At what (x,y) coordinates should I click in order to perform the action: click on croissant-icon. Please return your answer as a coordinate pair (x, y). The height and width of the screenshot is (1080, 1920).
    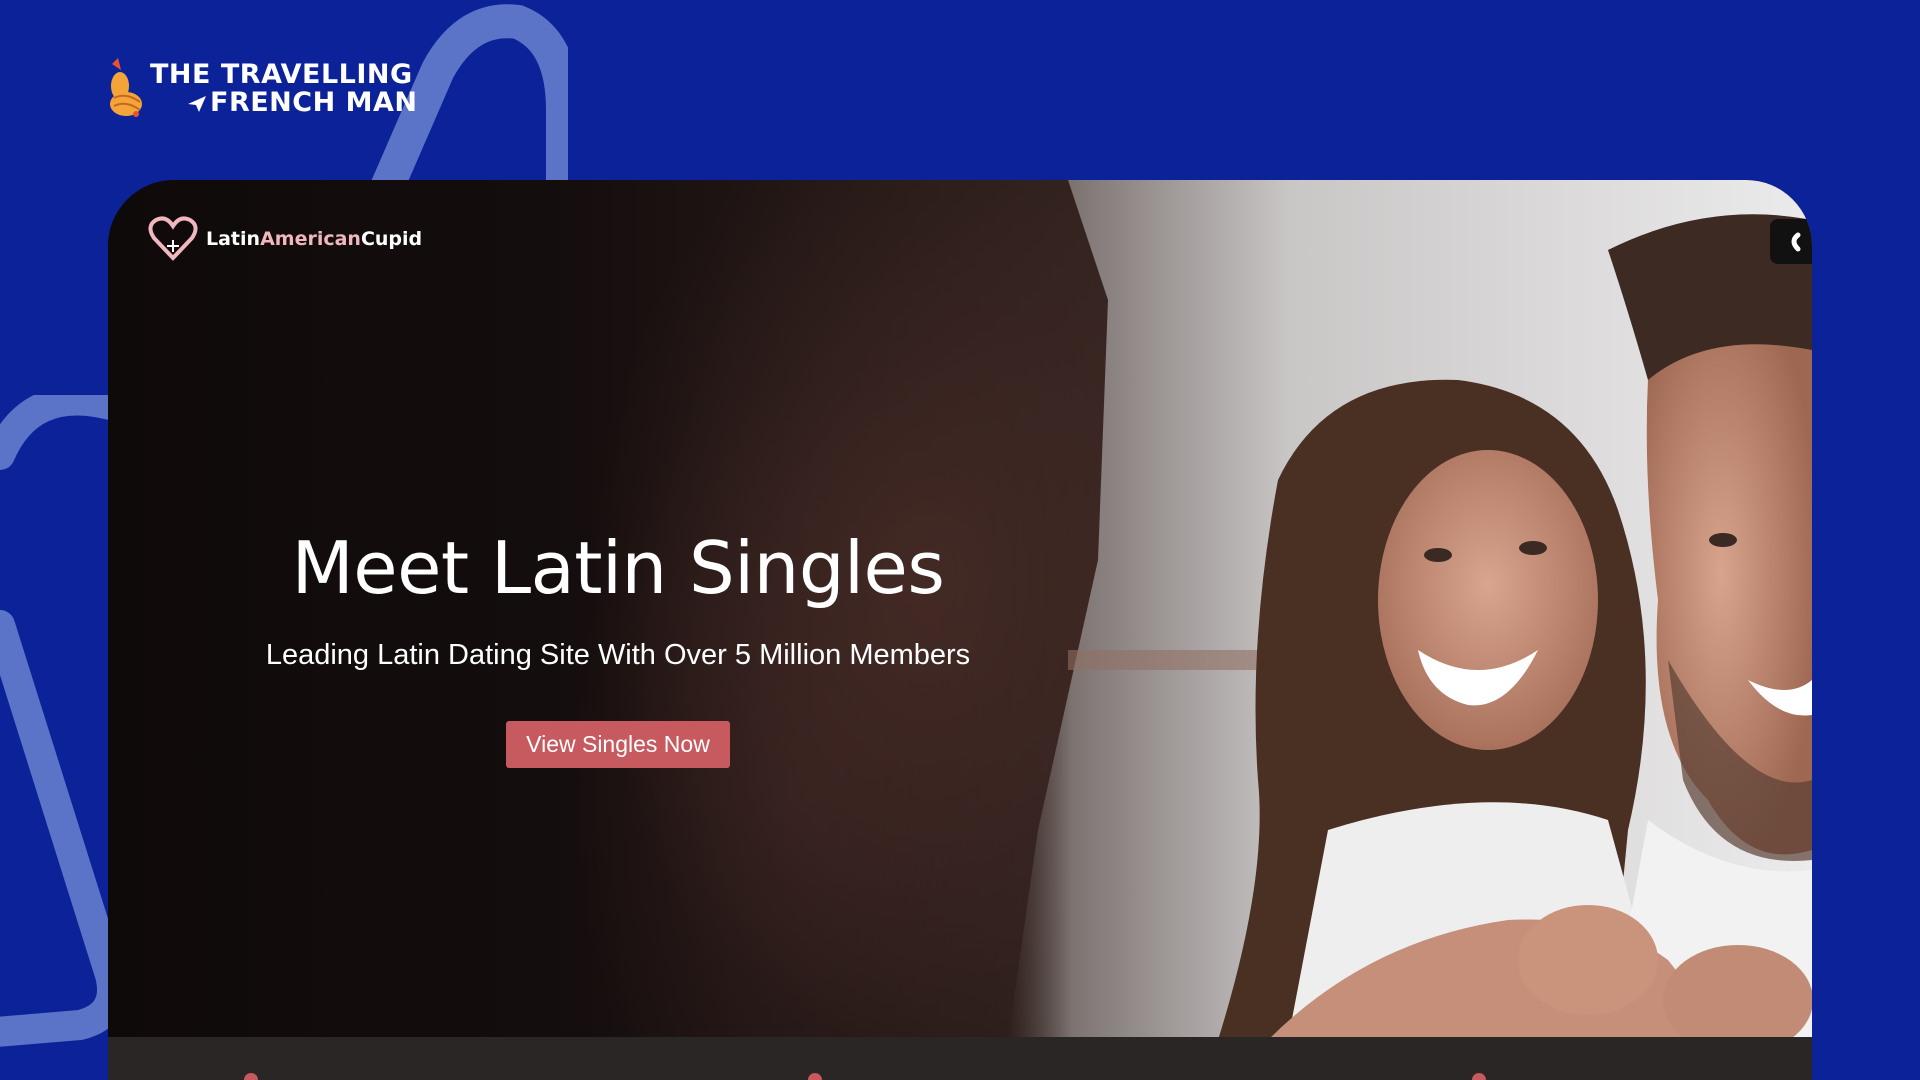
    Looking at the image, I should click on (126, 87).